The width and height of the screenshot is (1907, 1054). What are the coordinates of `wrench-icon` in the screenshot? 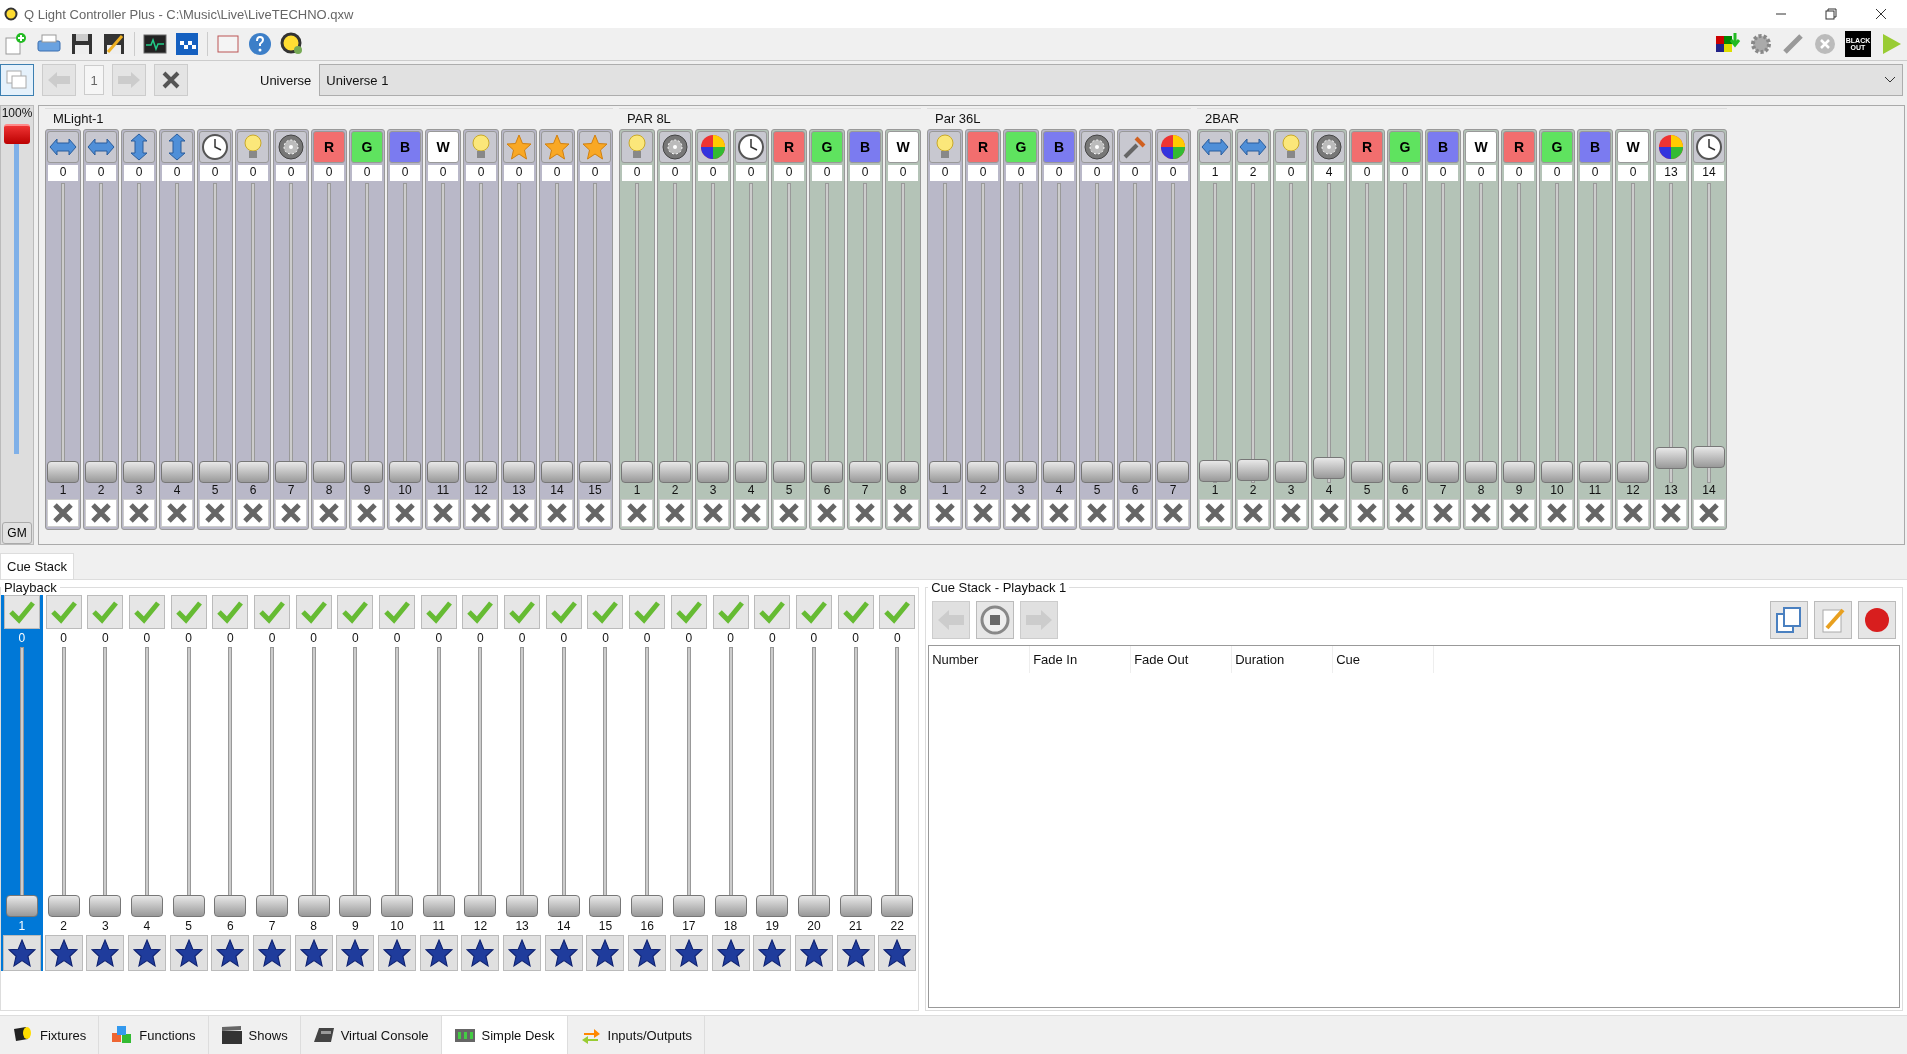 It's located at (1793, 44).